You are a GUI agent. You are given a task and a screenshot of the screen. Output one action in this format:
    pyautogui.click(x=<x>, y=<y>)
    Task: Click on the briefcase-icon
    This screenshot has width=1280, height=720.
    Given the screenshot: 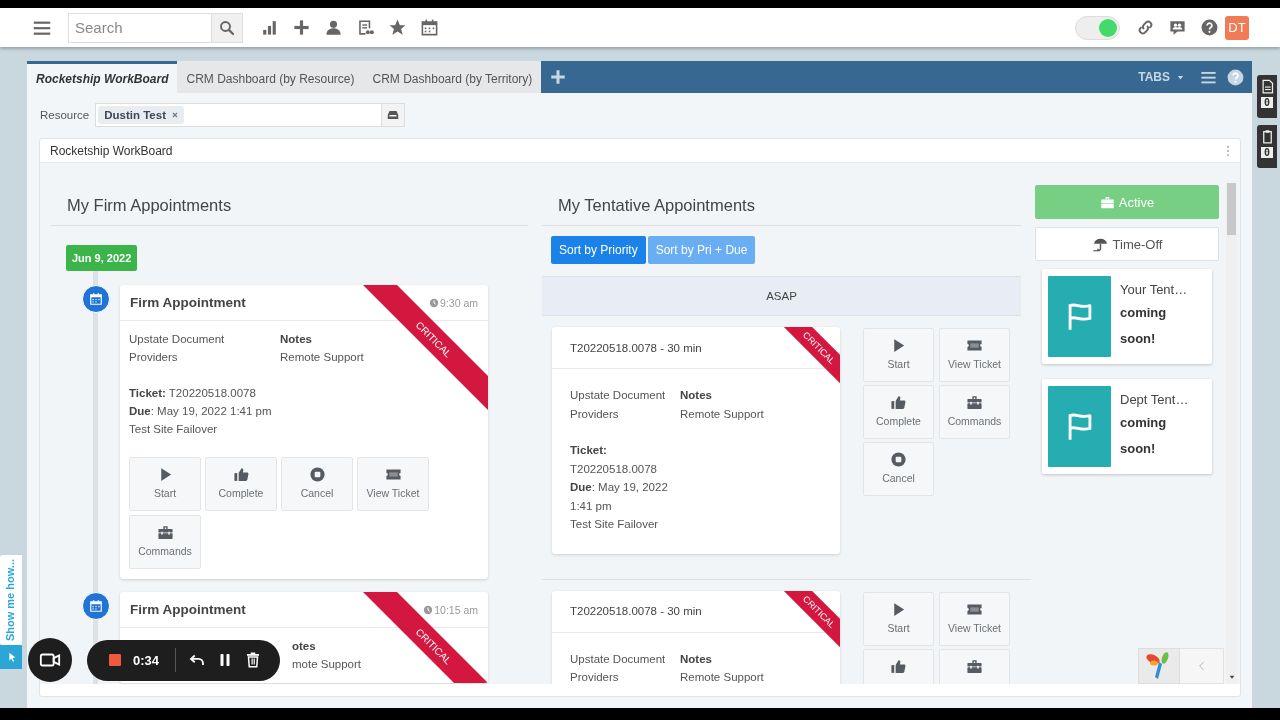 What is the action you would take?
    pyautogui.click(x=1107, y=202)
    